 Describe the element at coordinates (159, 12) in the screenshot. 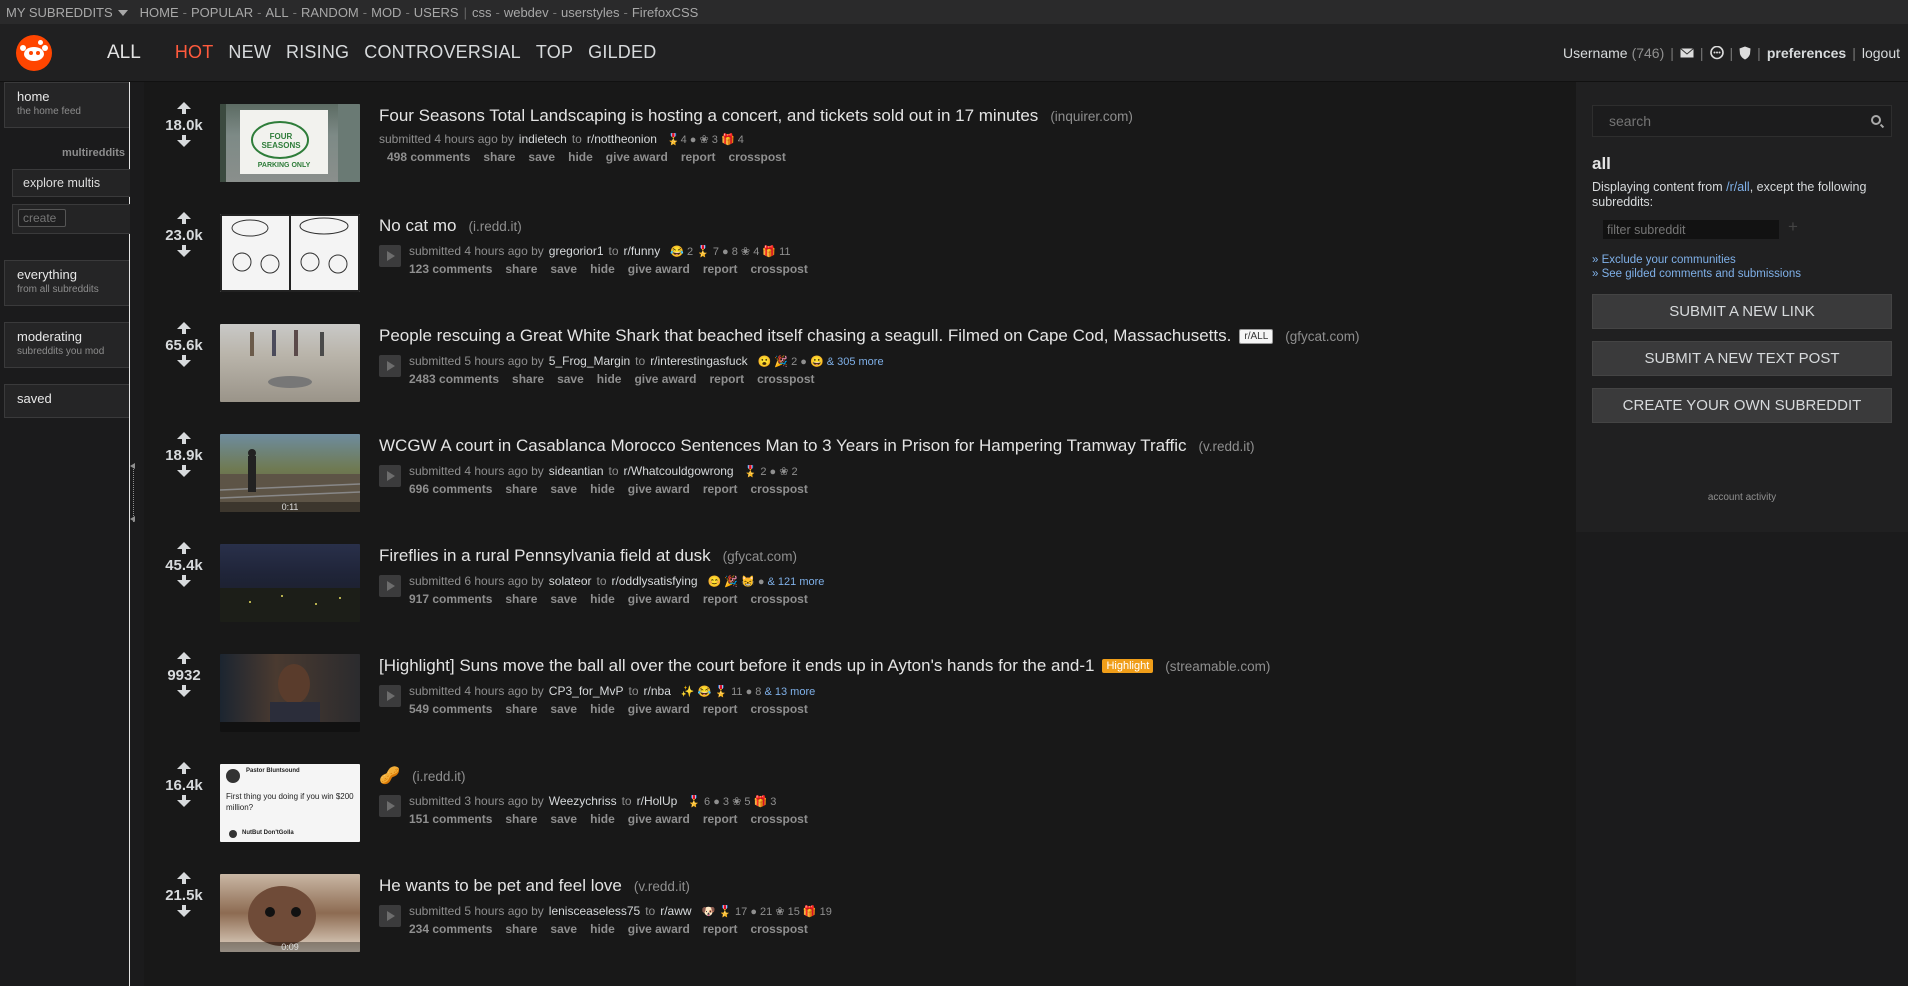

I see `topstrip-link-home: HOME` at that location.